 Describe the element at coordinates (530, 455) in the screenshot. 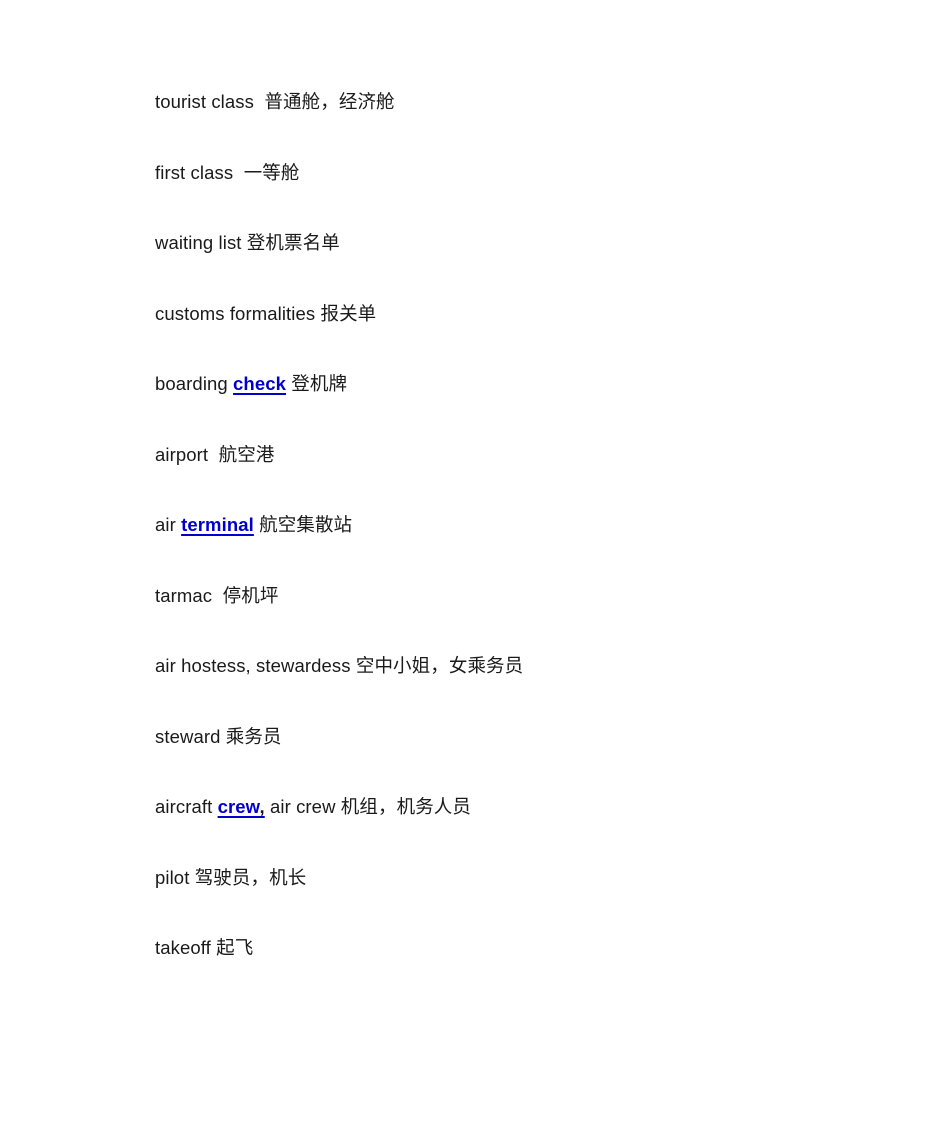

I see `vocabulary-entry: airport 航空港` at that location.